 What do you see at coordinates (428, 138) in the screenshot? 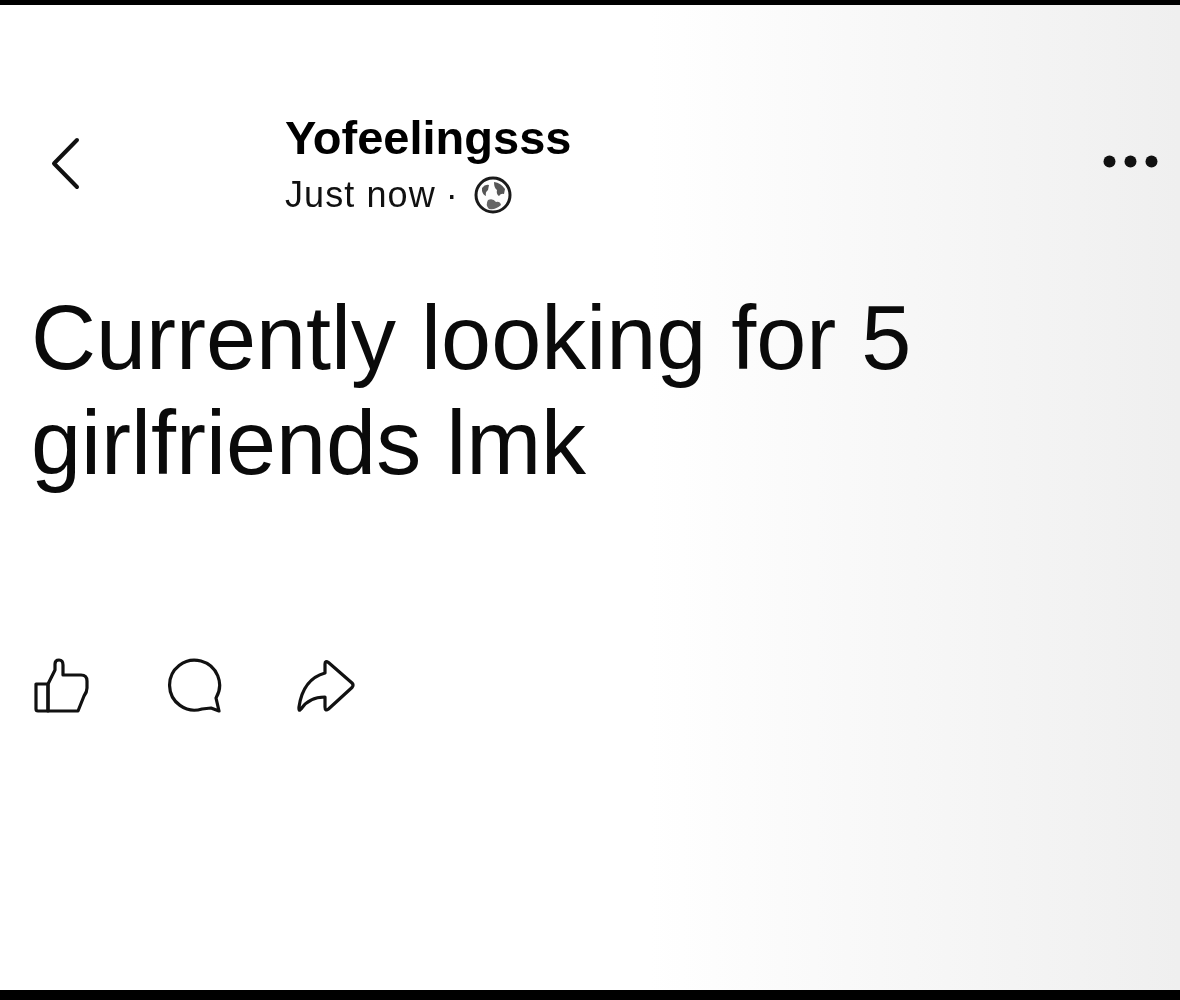
I see `author-name: Yofeelingsss` at bounding box center [428, 138].